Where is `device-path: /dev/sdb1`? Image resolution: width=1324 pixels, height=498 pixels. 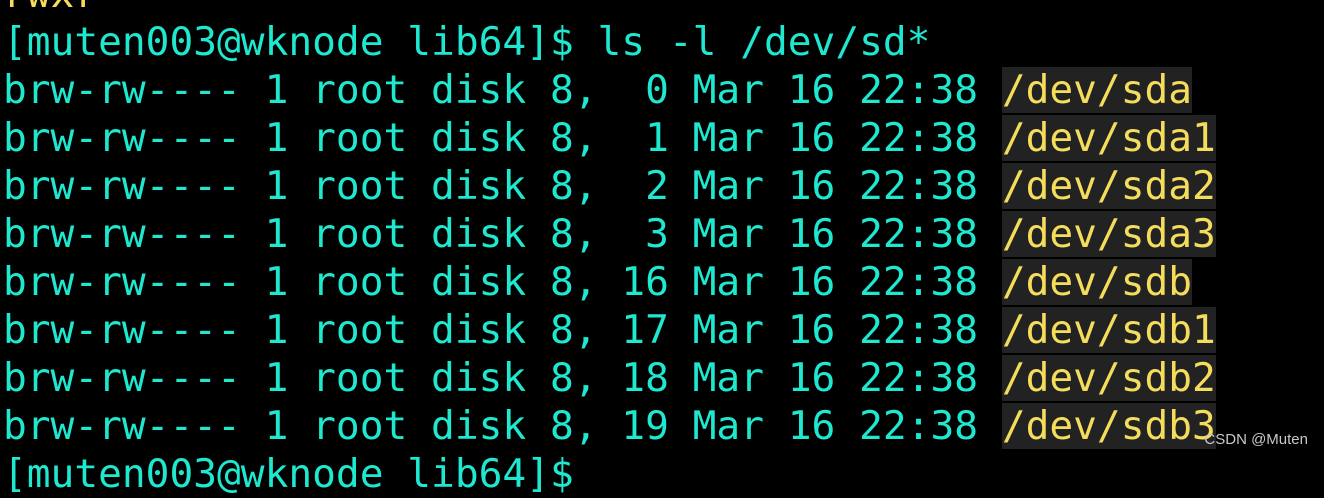 device-path: /dev/sdb1 is located at coordinates (1108, 330).